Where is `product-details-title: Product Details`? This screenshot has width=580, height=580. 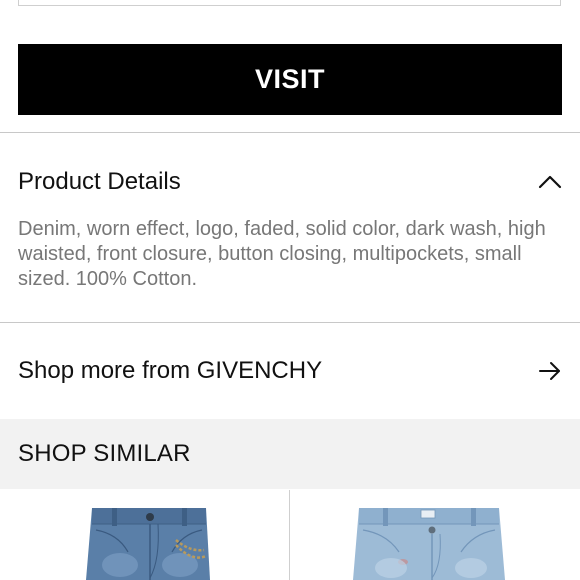 product-details-title: Product Details is located at coordinates (99, 182).